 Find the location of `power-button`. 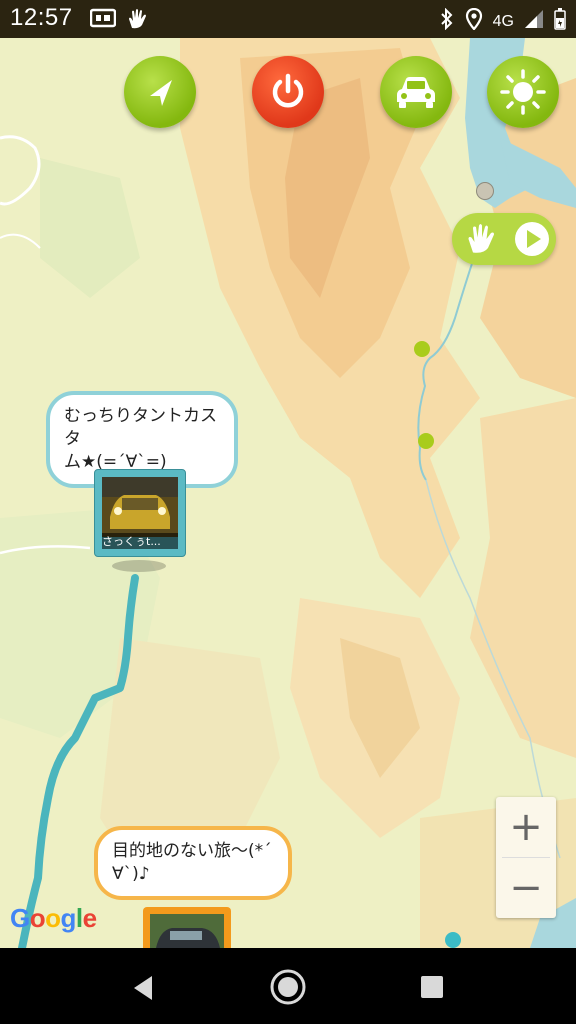

power-button is located at coordinates (288, 92).